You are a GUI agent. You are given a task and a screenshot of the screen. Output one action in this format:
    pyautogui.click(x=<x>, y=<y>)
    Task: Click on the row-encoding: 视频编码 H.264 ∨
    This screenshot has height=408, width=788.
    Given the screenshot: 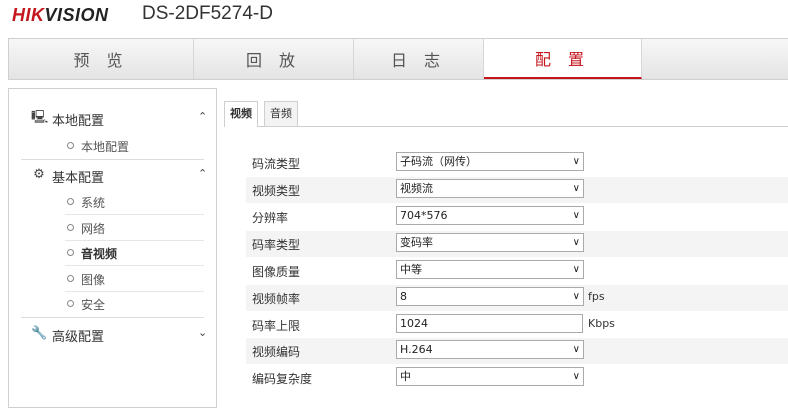 What is the action you would take?
    pyautogui.click(x=517, y=351)
    